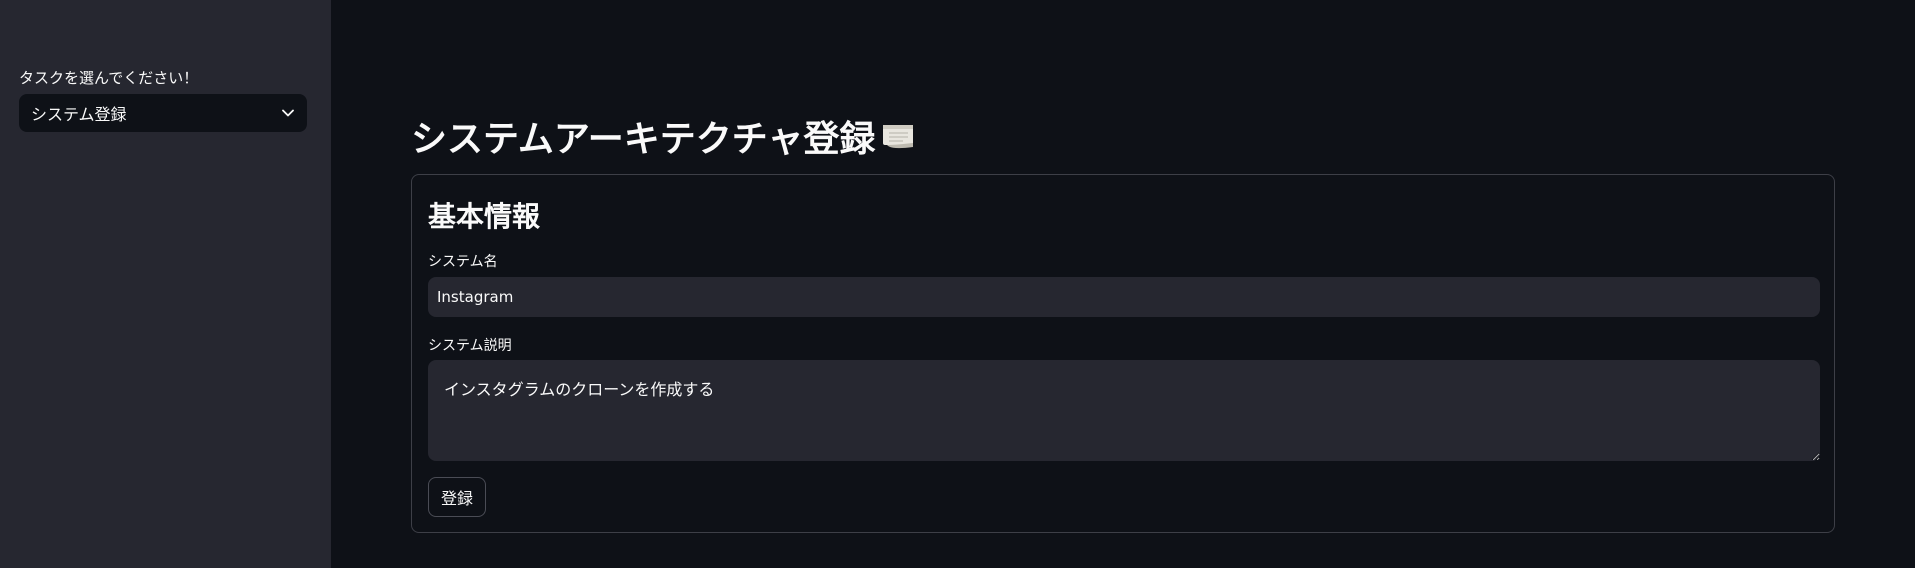  I want to click on system-name-label: システム名, so click(463, 262).